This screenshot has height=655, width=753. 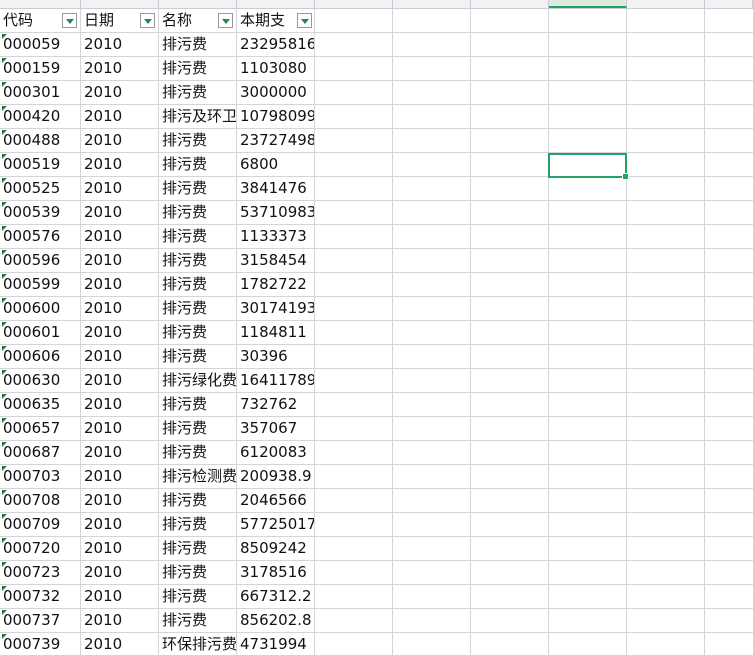 What do you see at coordinates (275, 164) in the screenshot?
I see `cell-amount: 6800` at bounding box center [275, 164].